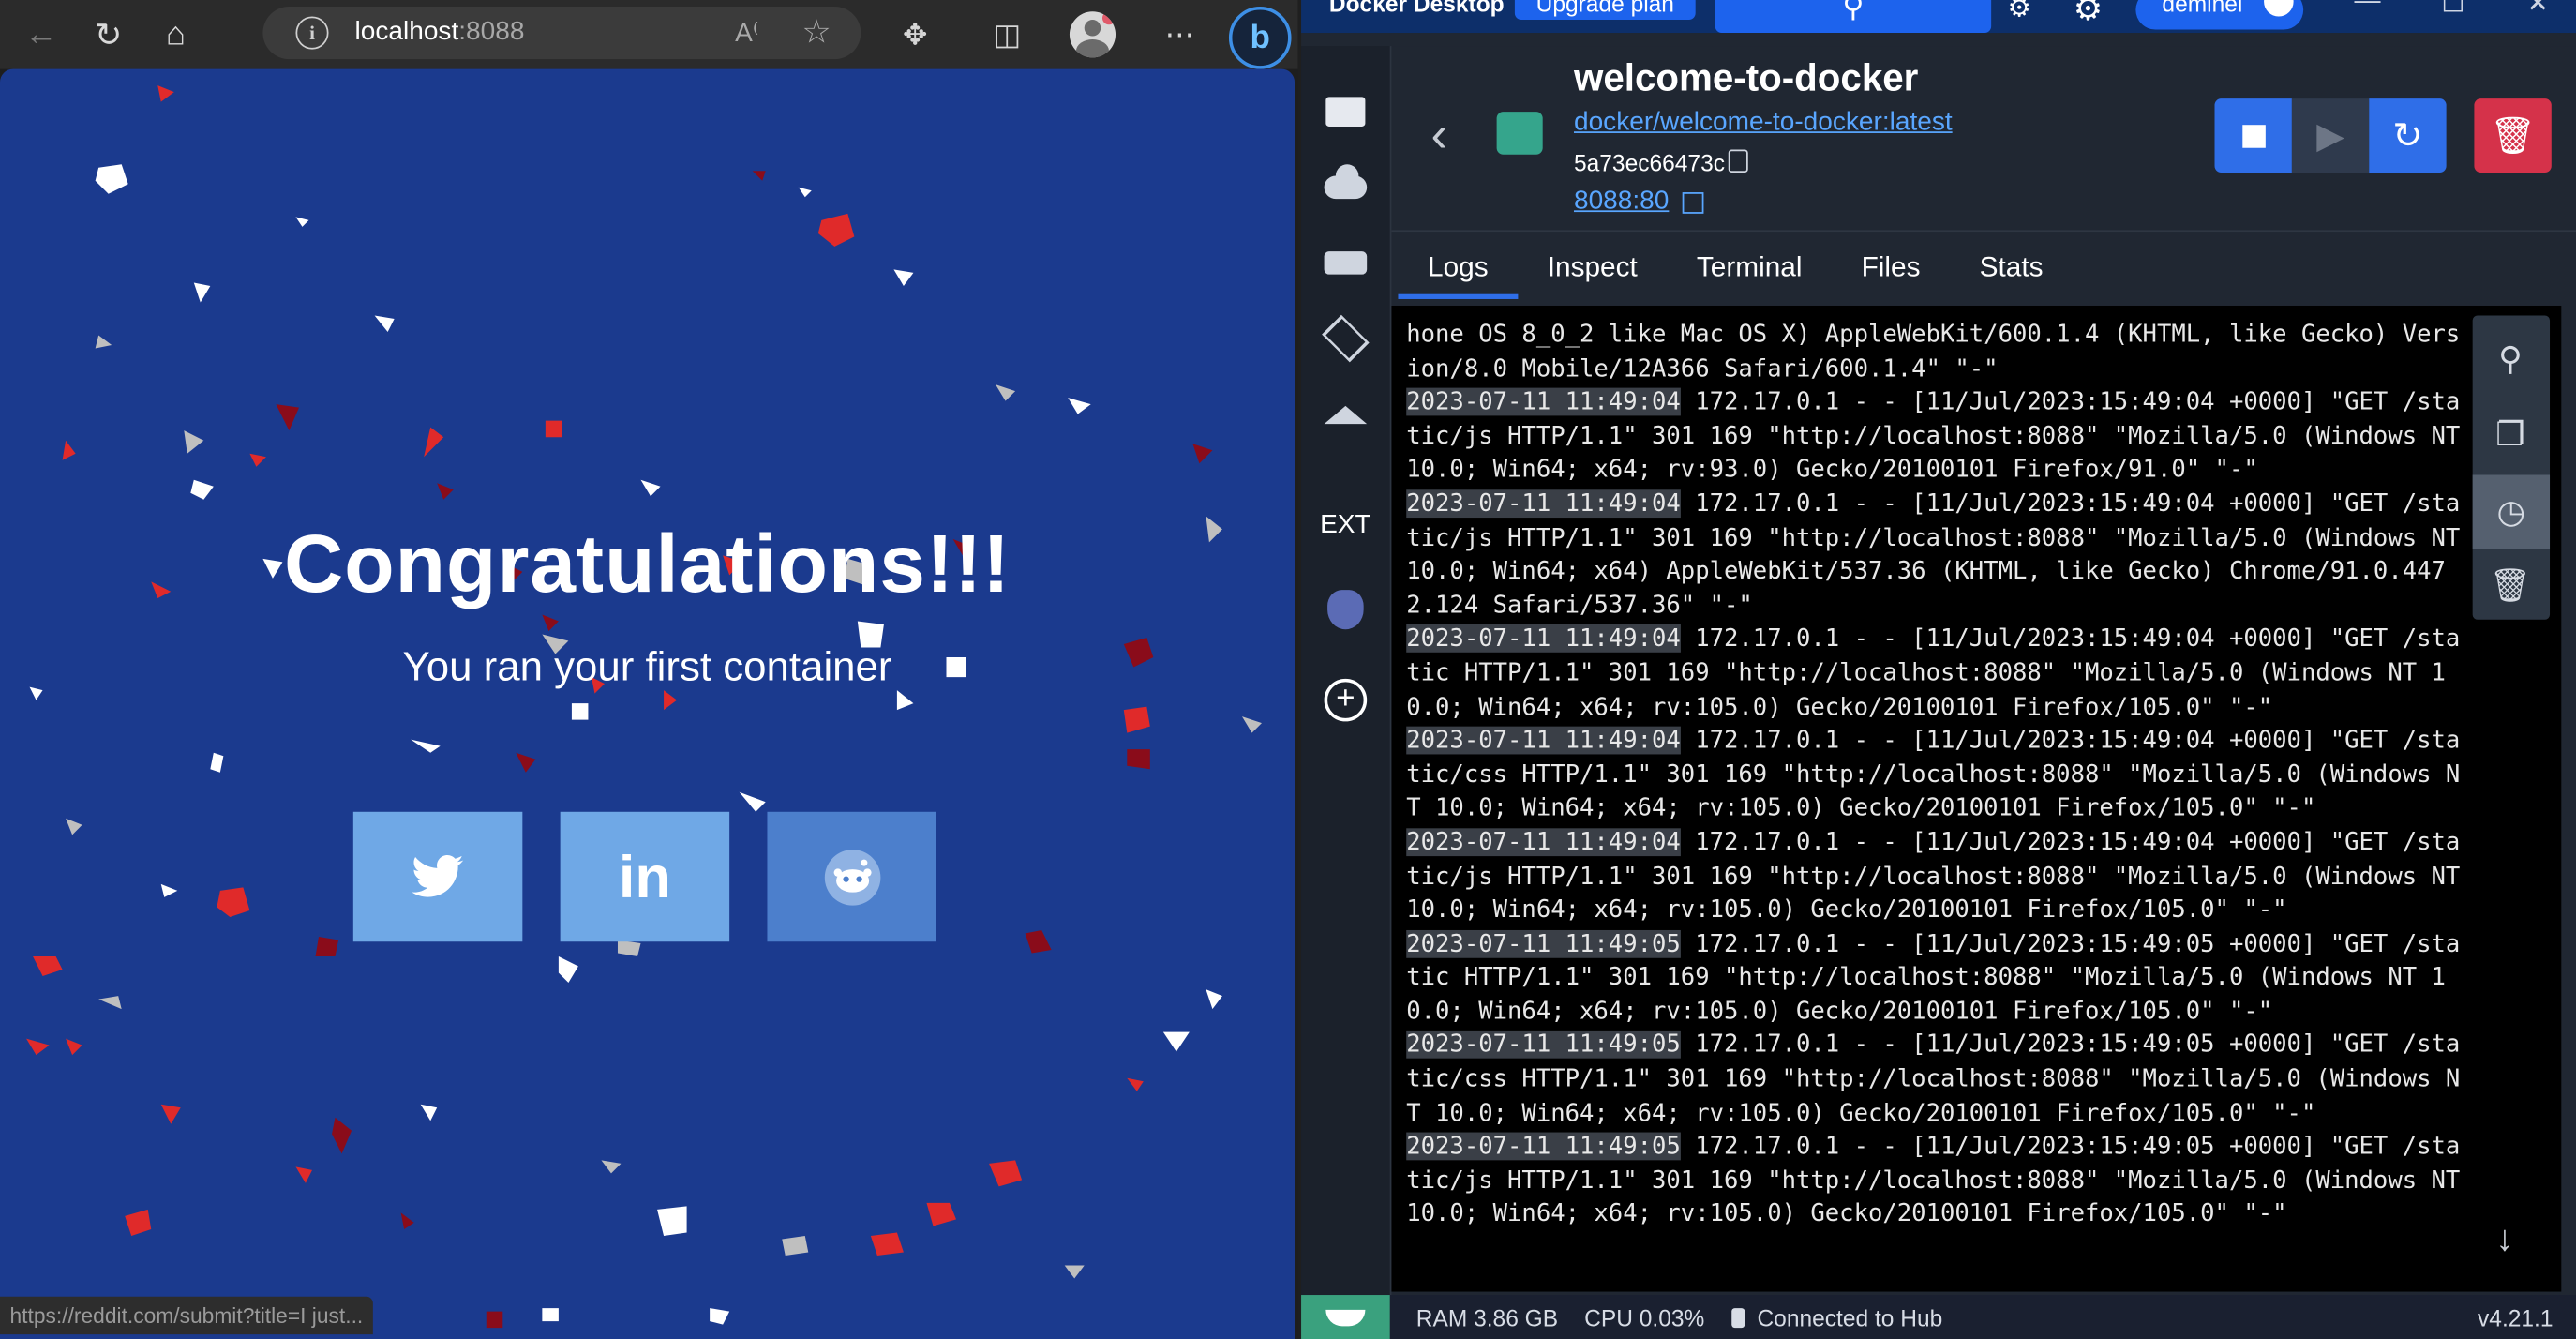  Describe the element at coordinates (2510, 585) in the screenshot. I see `clear-logs-trash-icon: 🗑` at that location.